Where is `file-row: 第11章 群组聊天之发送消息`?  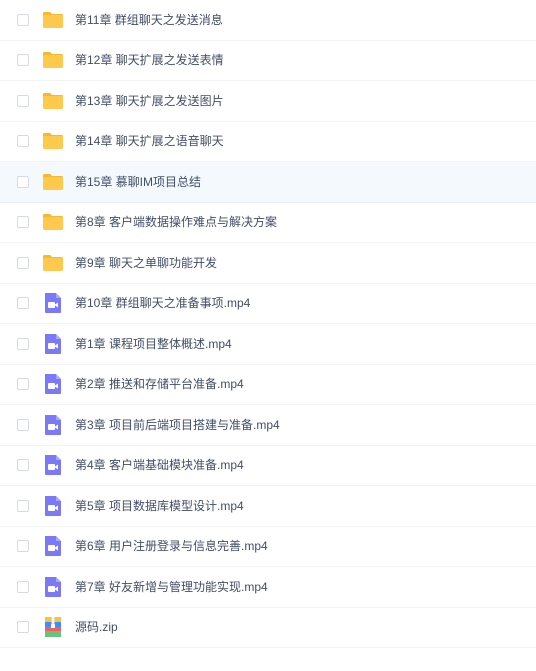 file-row: 第11章 群组聊天之发送消息 is located at coordinates (268, 20).